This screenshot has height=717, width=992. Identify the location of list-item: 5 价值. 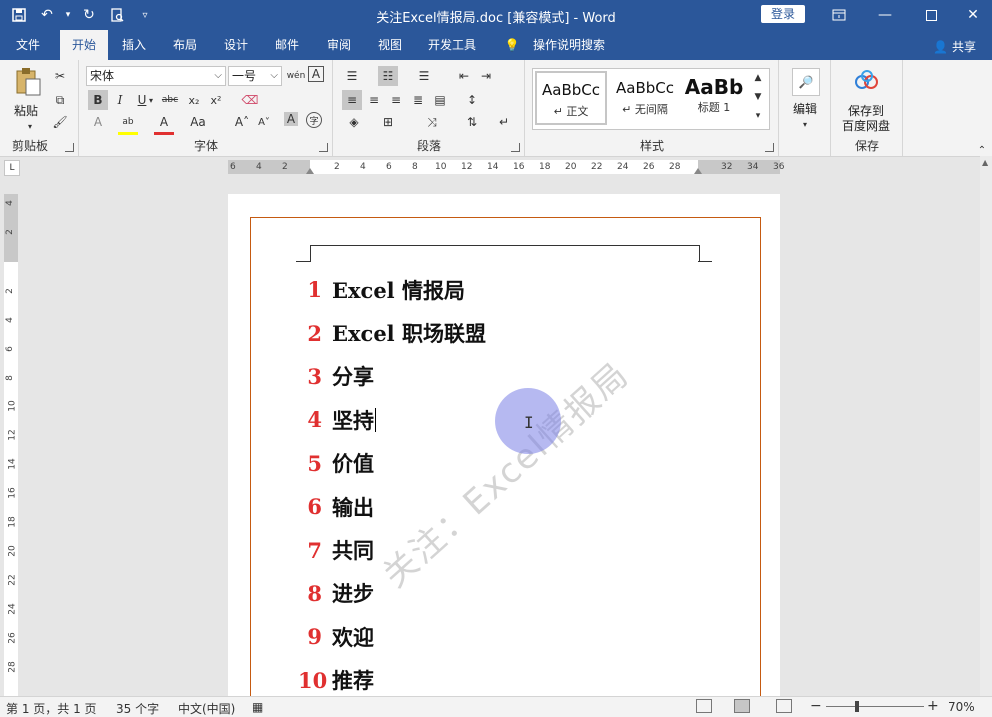
(392, 463).